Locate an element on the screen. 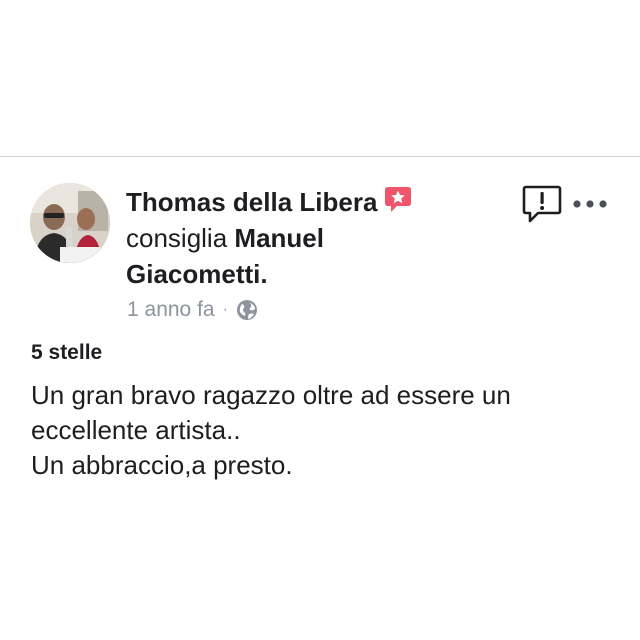 The width and height of the screenshot is (640, 640). recommendation-star-icon is located at coordinates (398, 199).